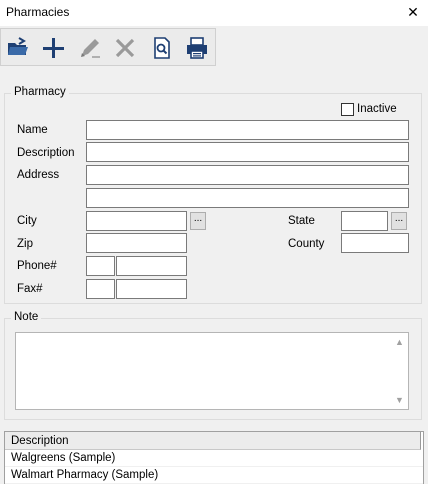 The width and height of the screenshot is (428, 484). I want to click on phone-number-field, so click(151, 266).